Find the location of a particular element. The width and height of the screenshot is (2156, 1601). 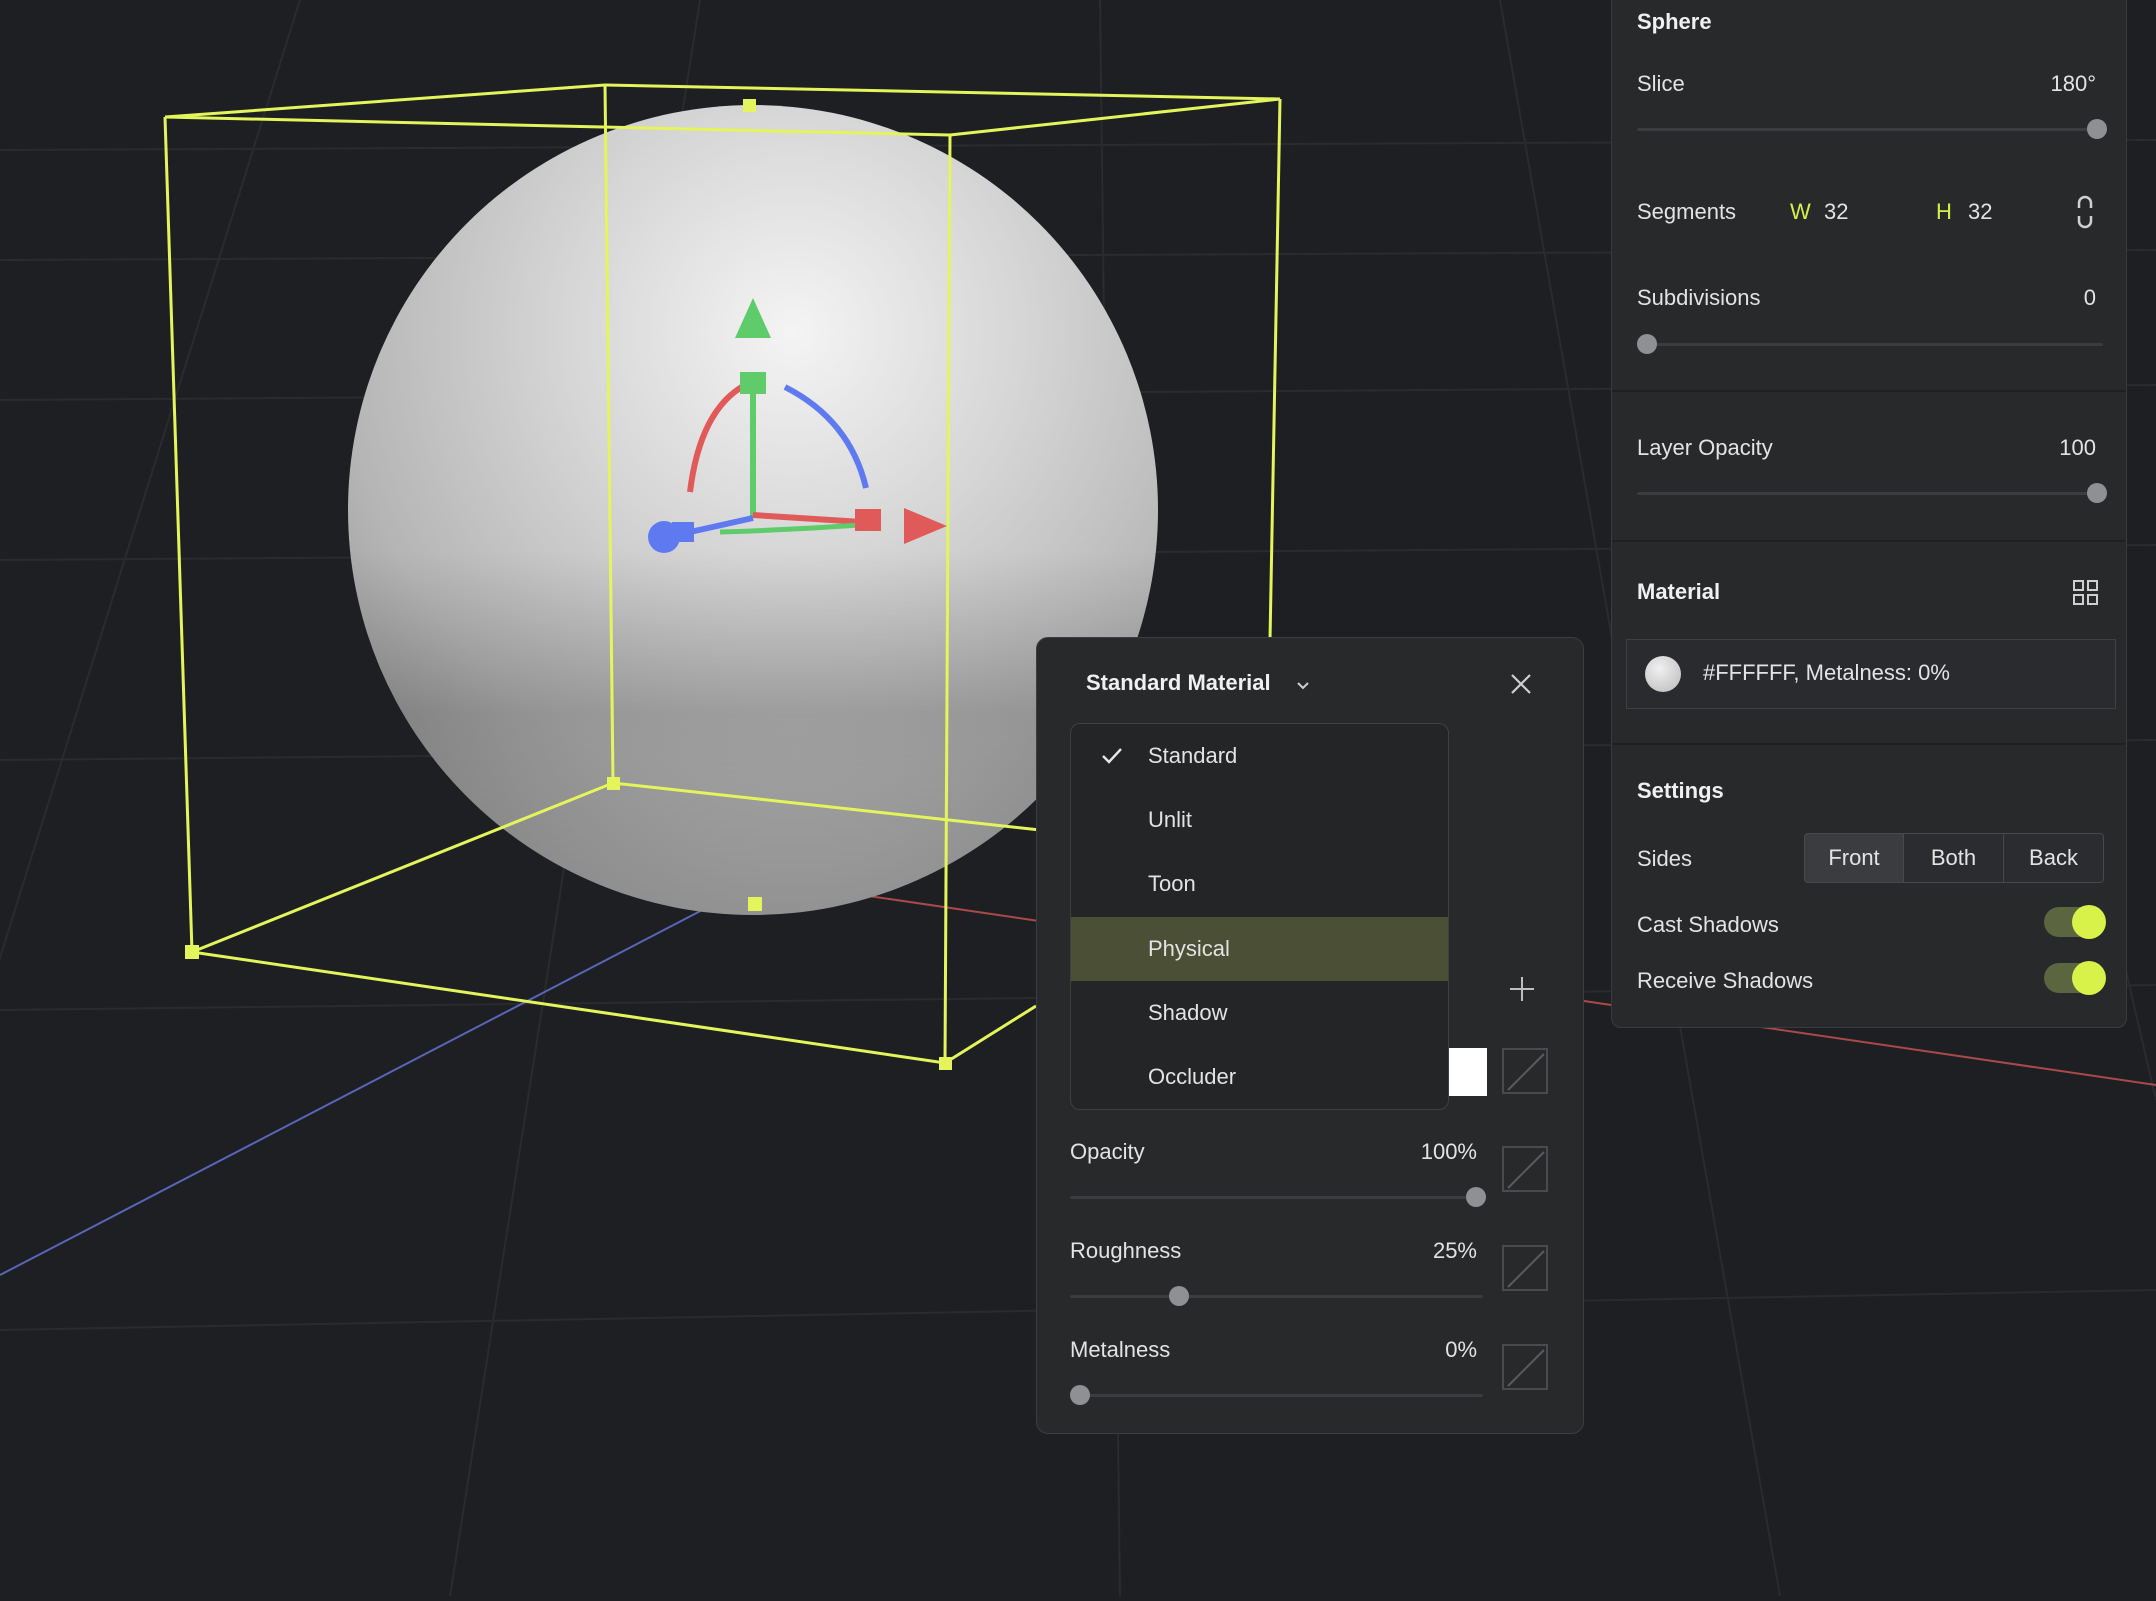

receive-shadows-toggle is located at coordinates (2075, 978).